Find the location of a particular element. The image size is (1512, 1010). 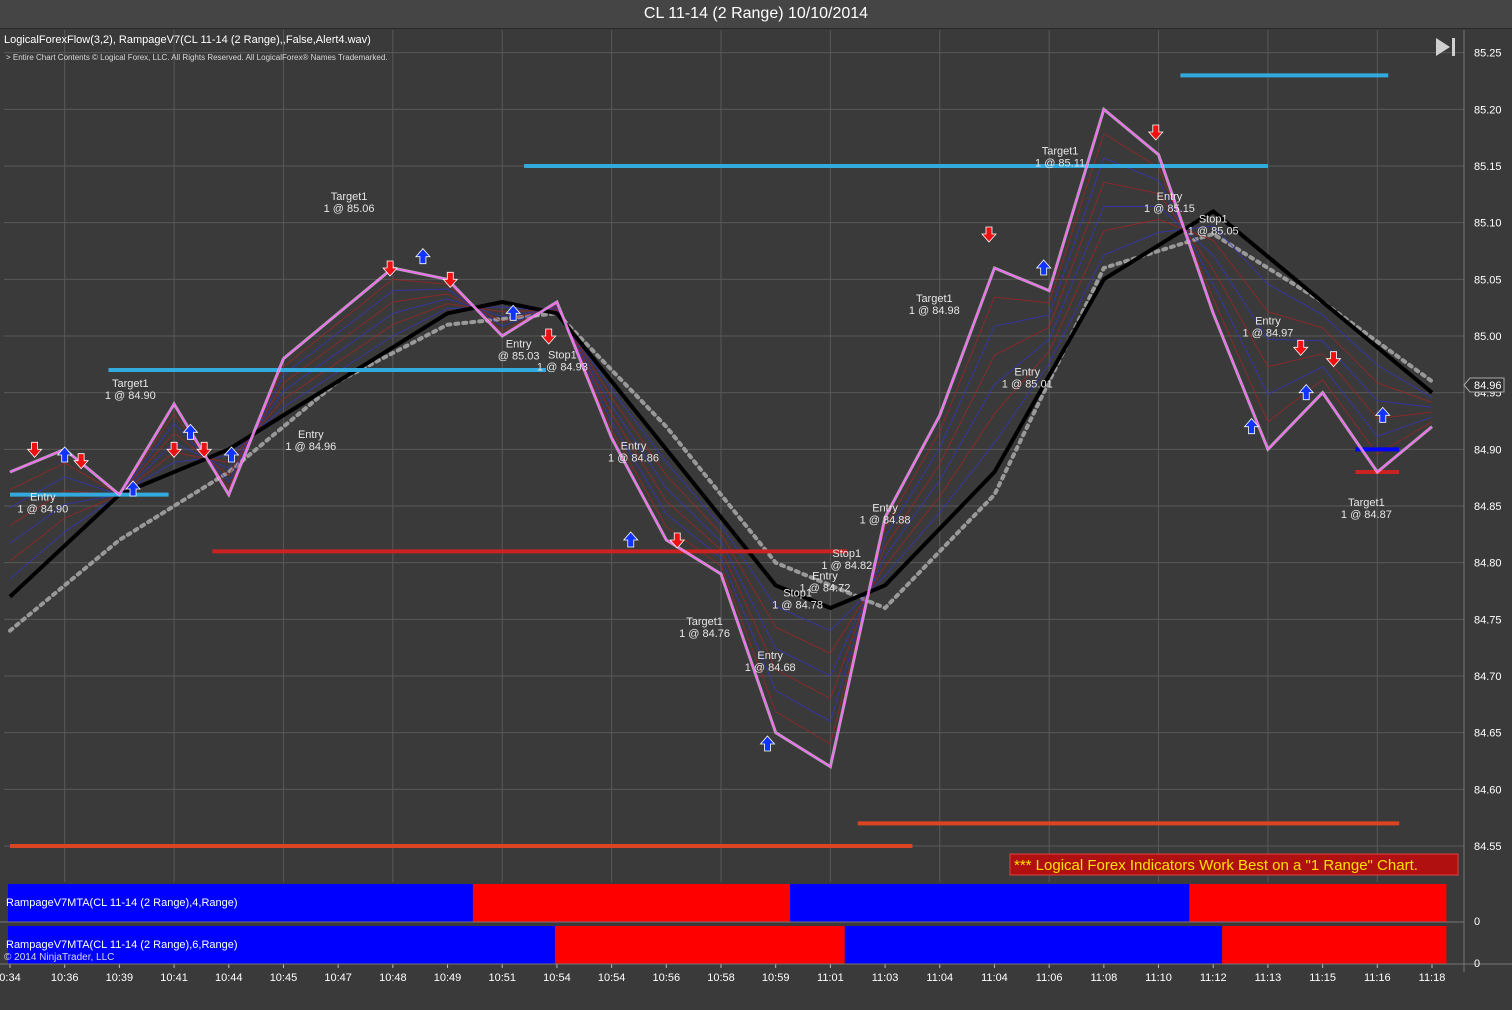

annotation-line: 1 @ 84.78 is located at coordinates (797, 606).